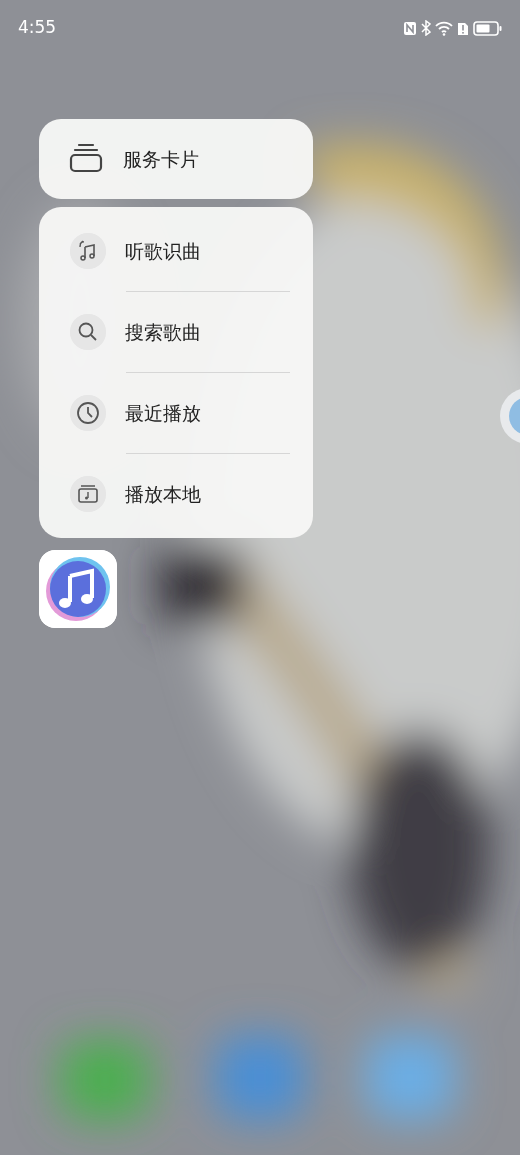 The image size is (520, 1155). What do you see at coordinates (163, 332) in the screenshot?
I see `menu-item: 搜索歌曲` at bounding box center [163, 332].